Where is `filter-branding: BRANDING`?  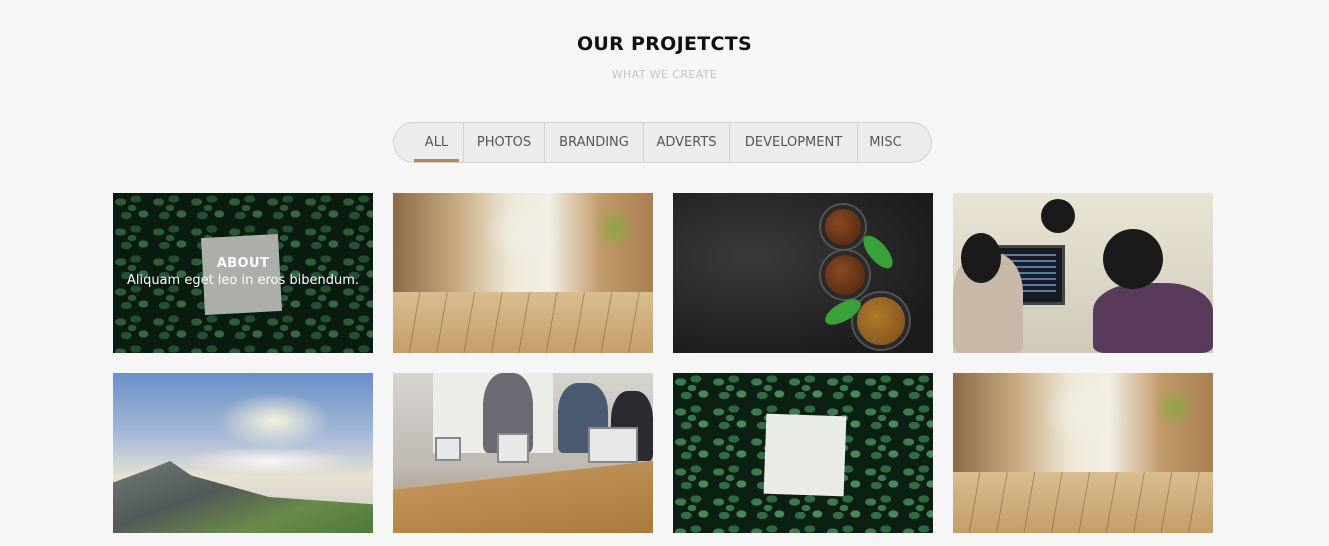
filter-branding: BRANDING is located at coordinates (593, 142).